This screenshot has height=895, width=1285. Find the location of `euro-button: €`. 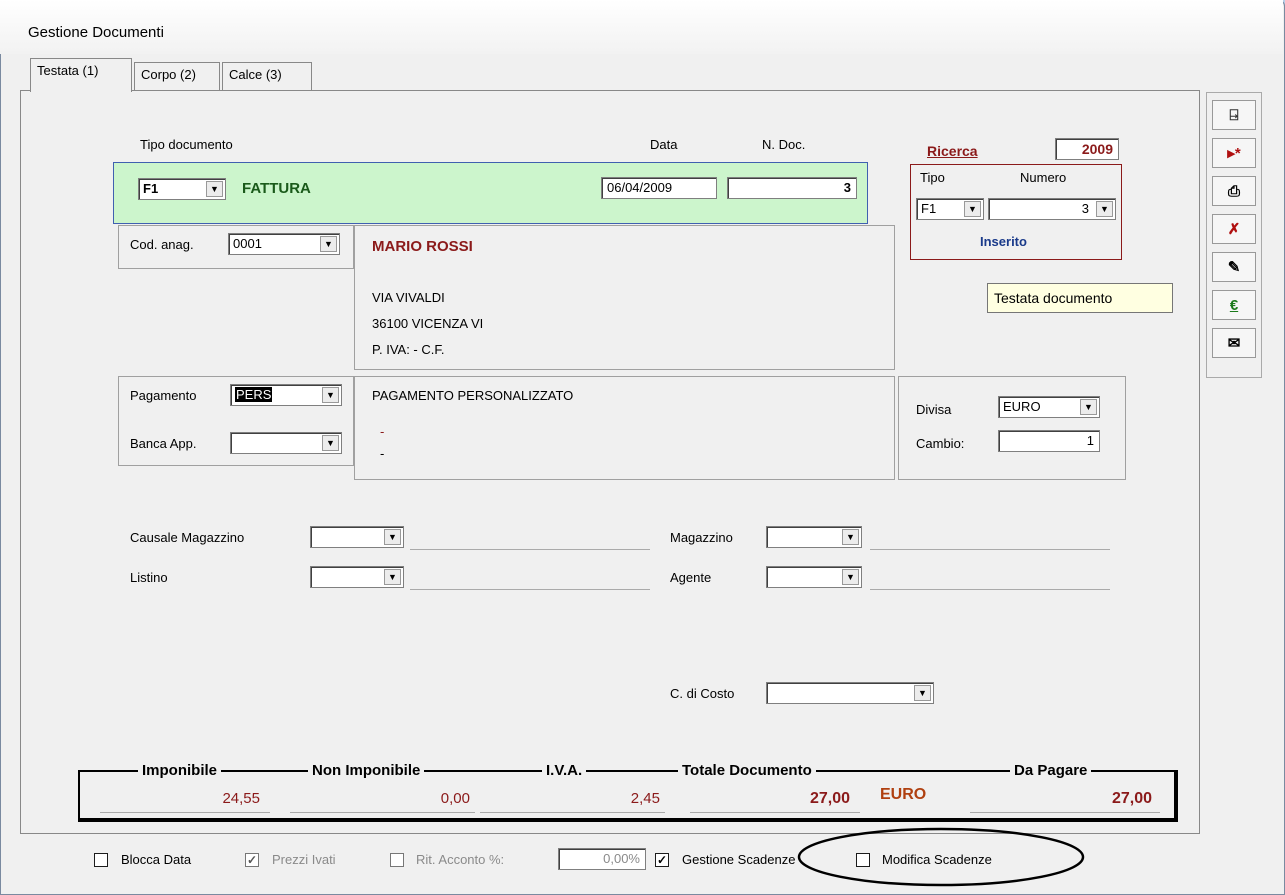

euro-button: € is located at coordinates (1234, 305).